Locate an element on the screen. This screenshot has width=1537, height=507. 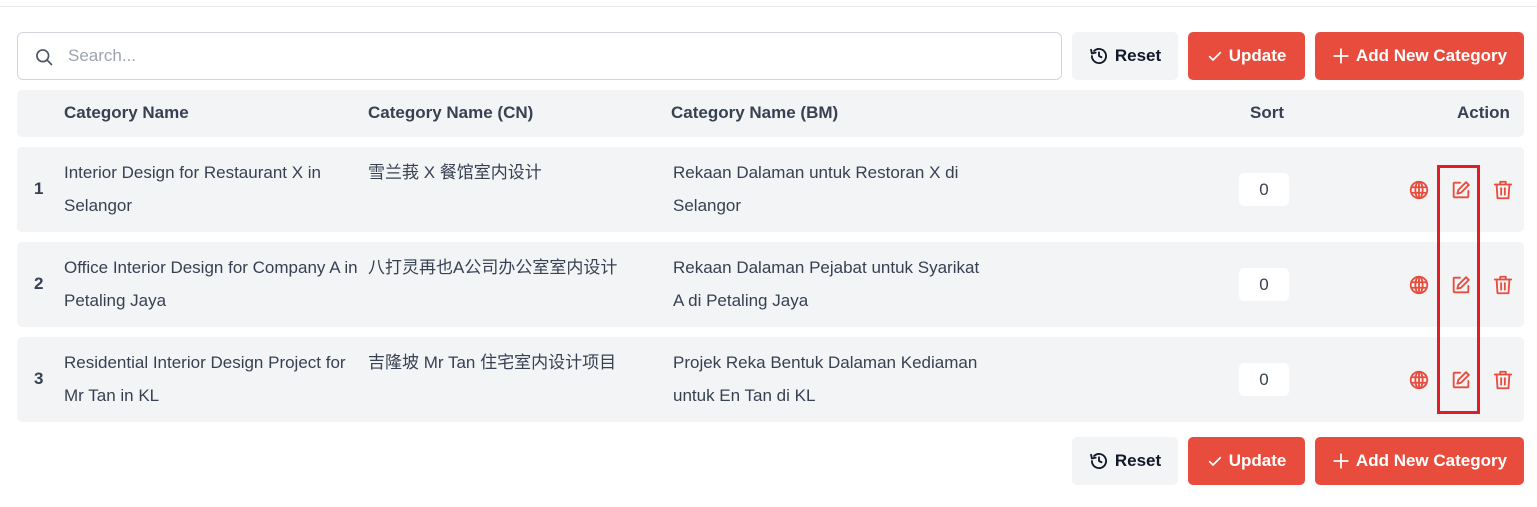
category-name-cn: 吉隆坡 Mr Tan 住宅室内设计项目 is located at coordinates (492, 362).